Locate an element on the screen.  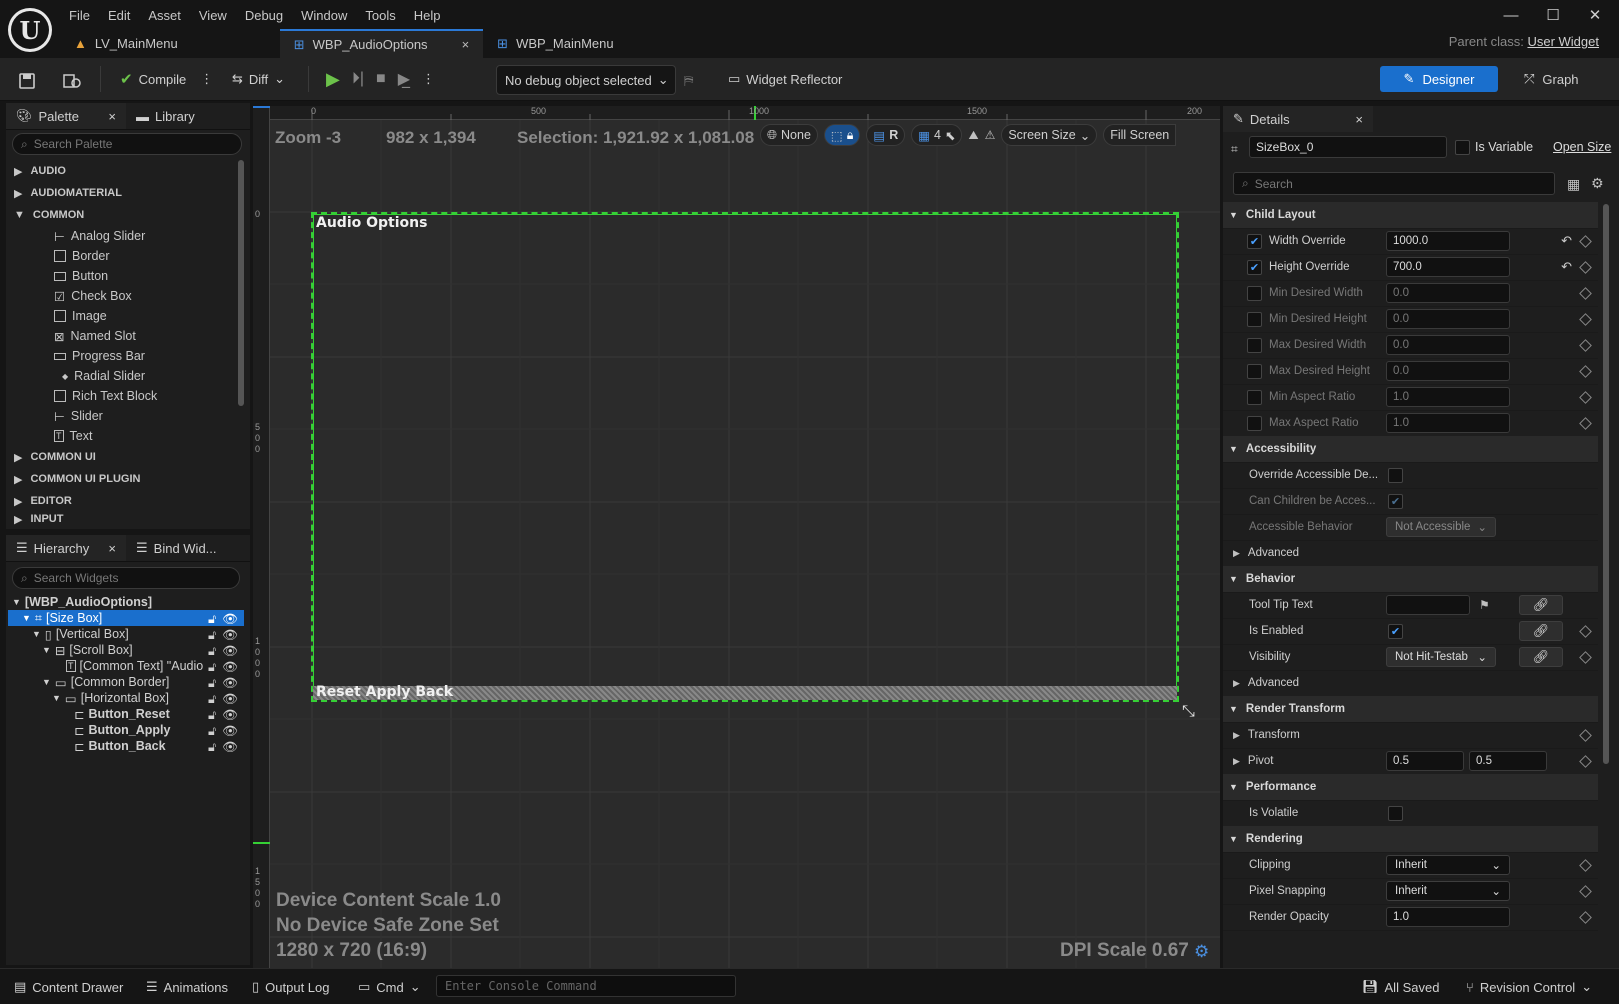
output-log-button: ▯ Output Log is located at coordinates (290, 987).